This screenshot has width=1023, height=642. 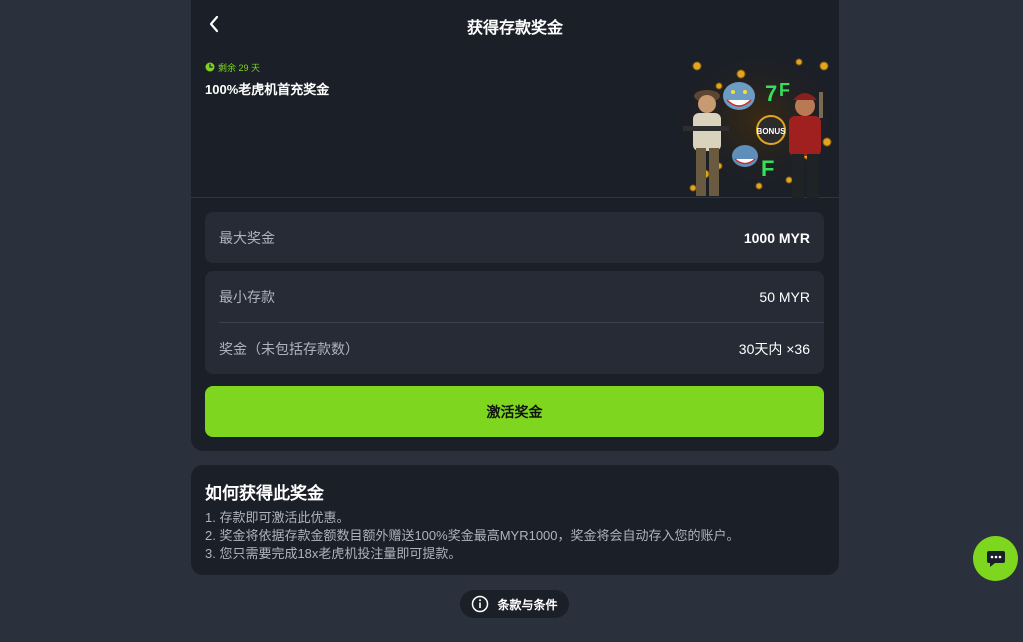 I want to click on max-bonus-value: 1000 MYR, so click(x=776, y=237).